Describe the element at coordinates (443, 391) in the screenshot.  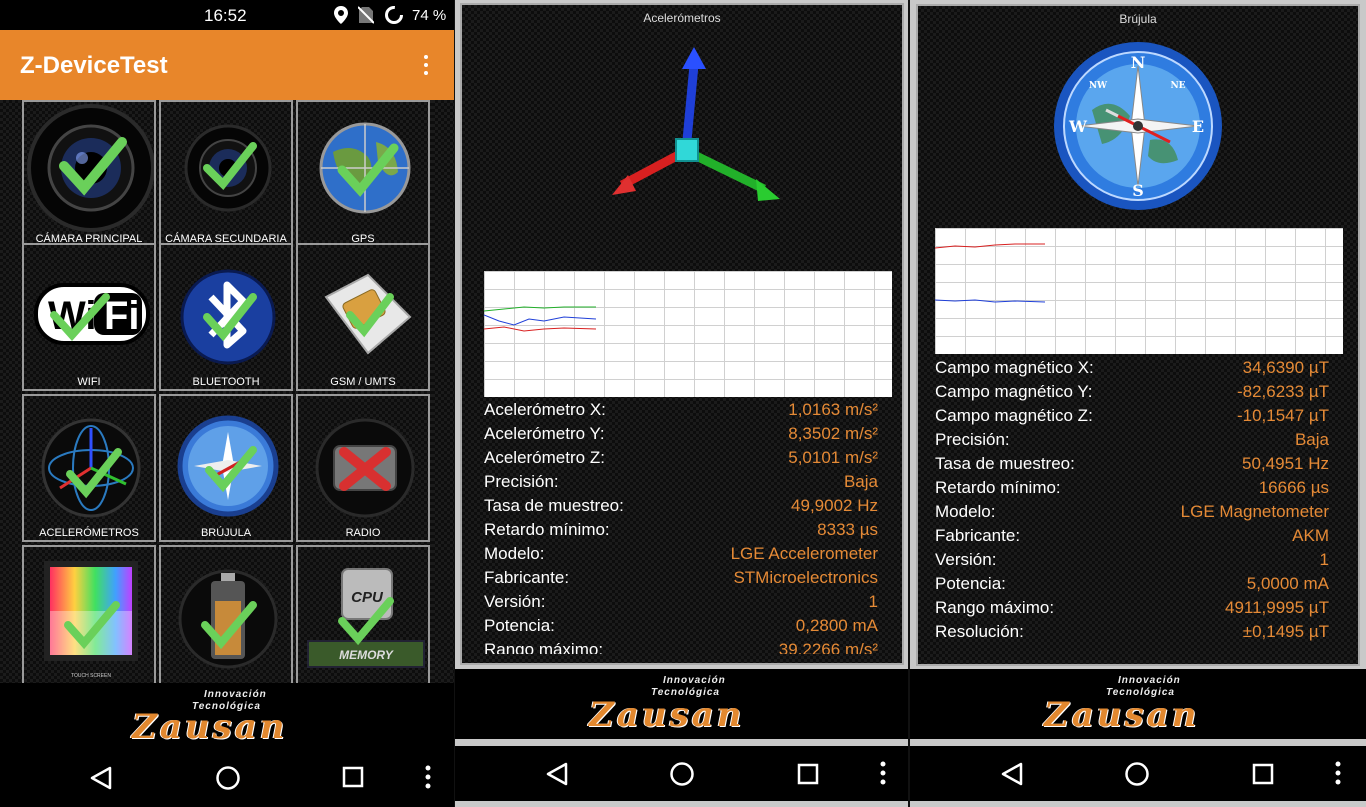
I see `grid-margin-right` at that location.